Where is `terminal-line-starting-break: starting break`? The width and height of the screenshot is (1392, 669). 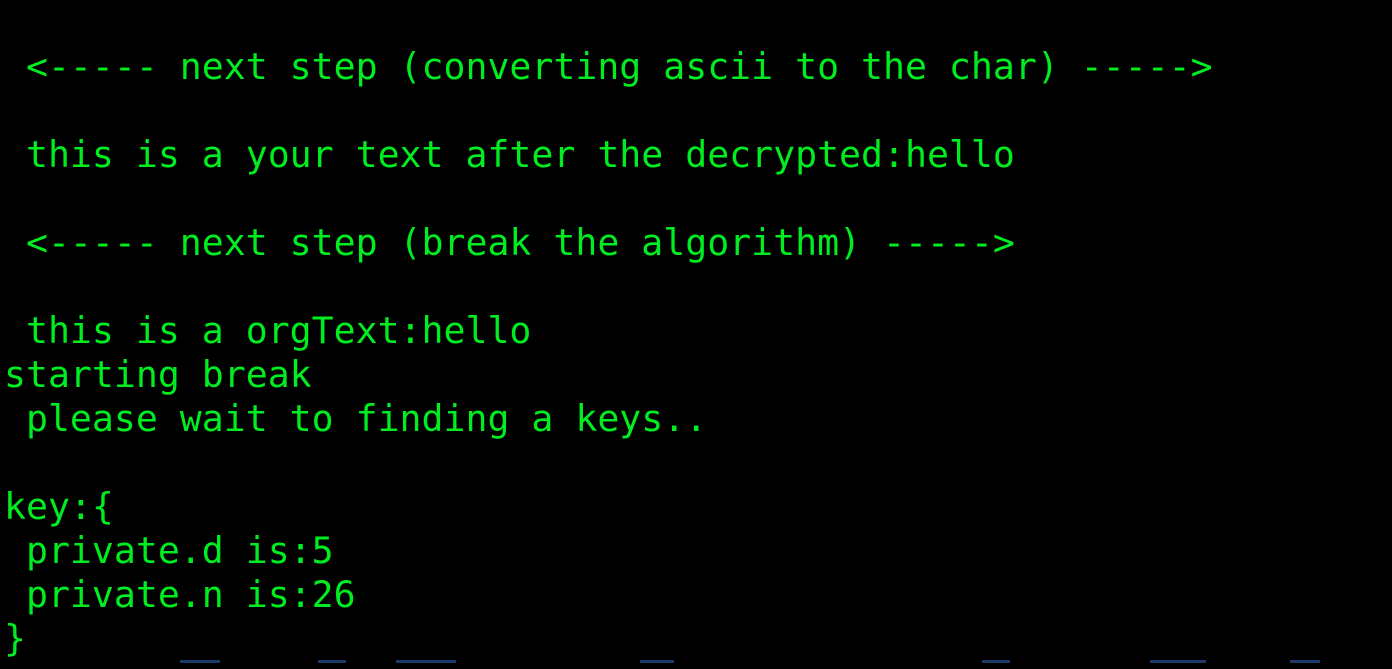 terminal-line-starting-break: starting break is located at coordinates (158, 374).